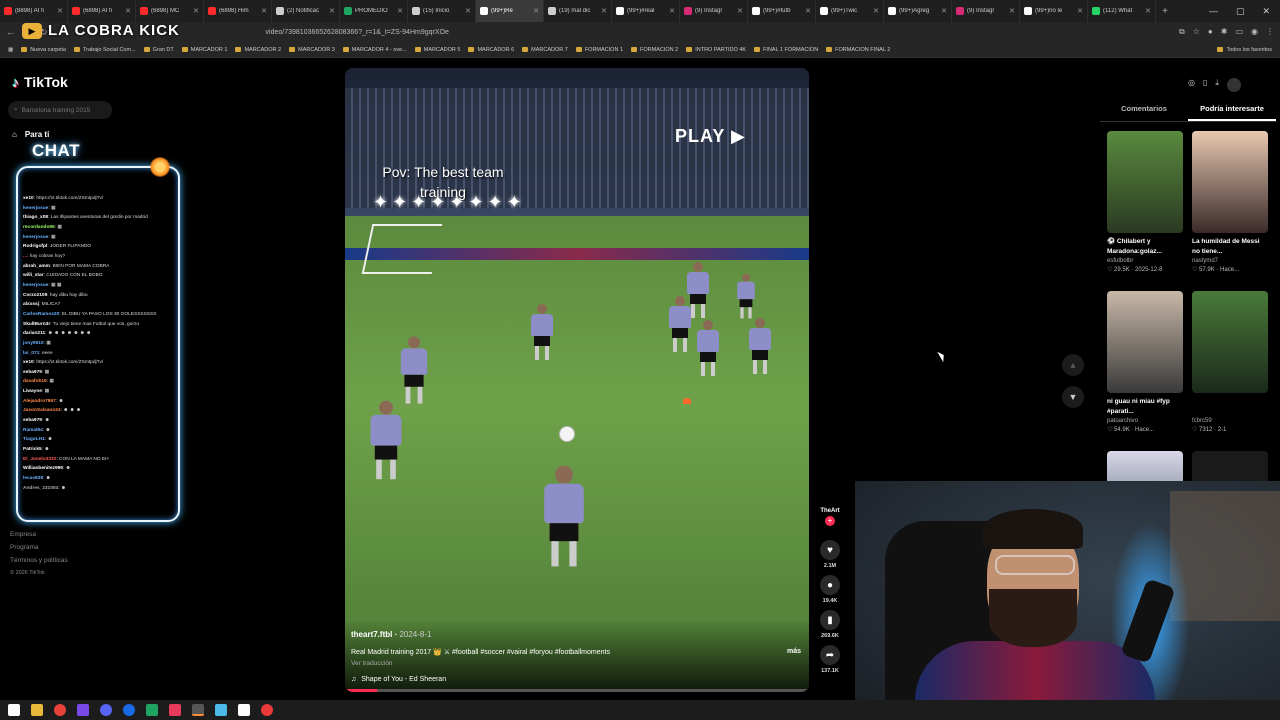  Describe the element at coordinates (1122, 11) in the screenshot. I see `browser-tab: (112) What ✕` at that location.